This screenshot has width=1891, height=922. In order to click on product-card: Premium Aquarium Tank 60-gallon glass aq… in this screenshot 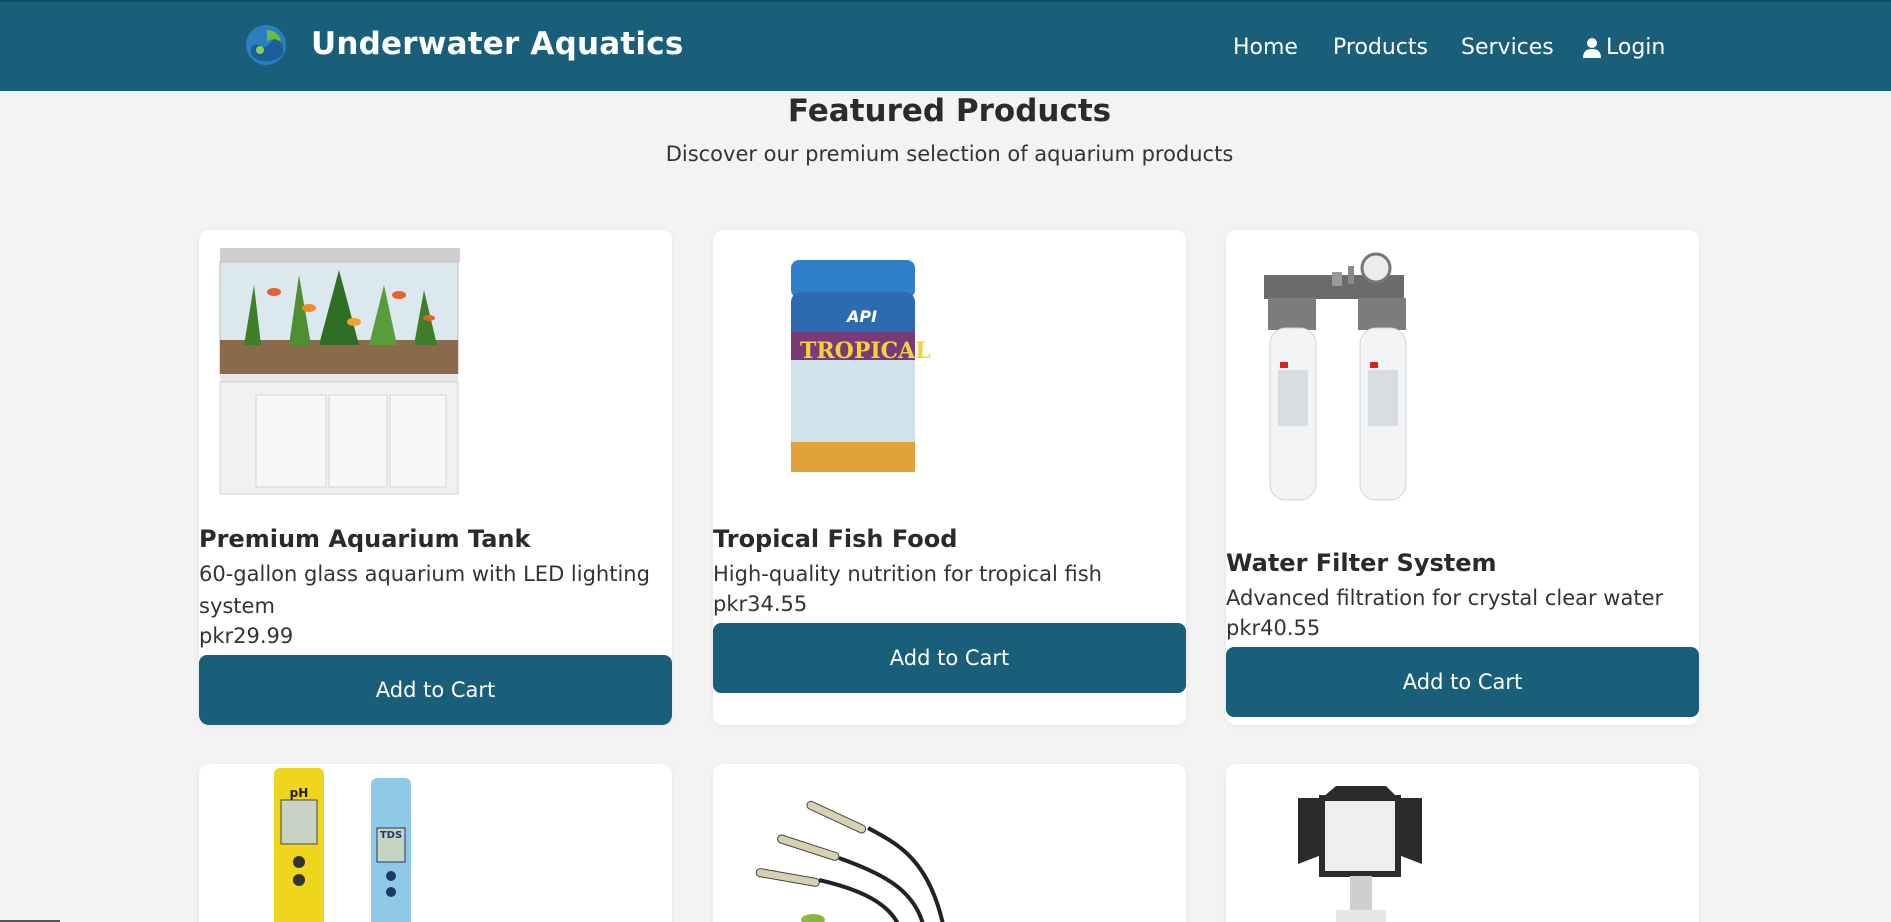, I will do `click(435, 477)`.